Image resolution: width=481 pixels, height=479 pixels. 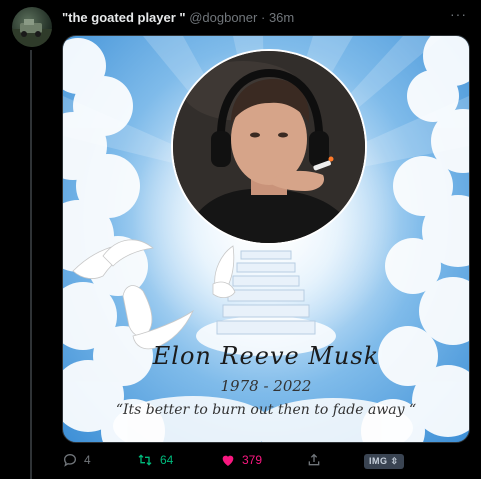 What do you see at coordinates (458, 14) in the screenshot?
I see `more-icon: ···` at bounding box center [458, 14].